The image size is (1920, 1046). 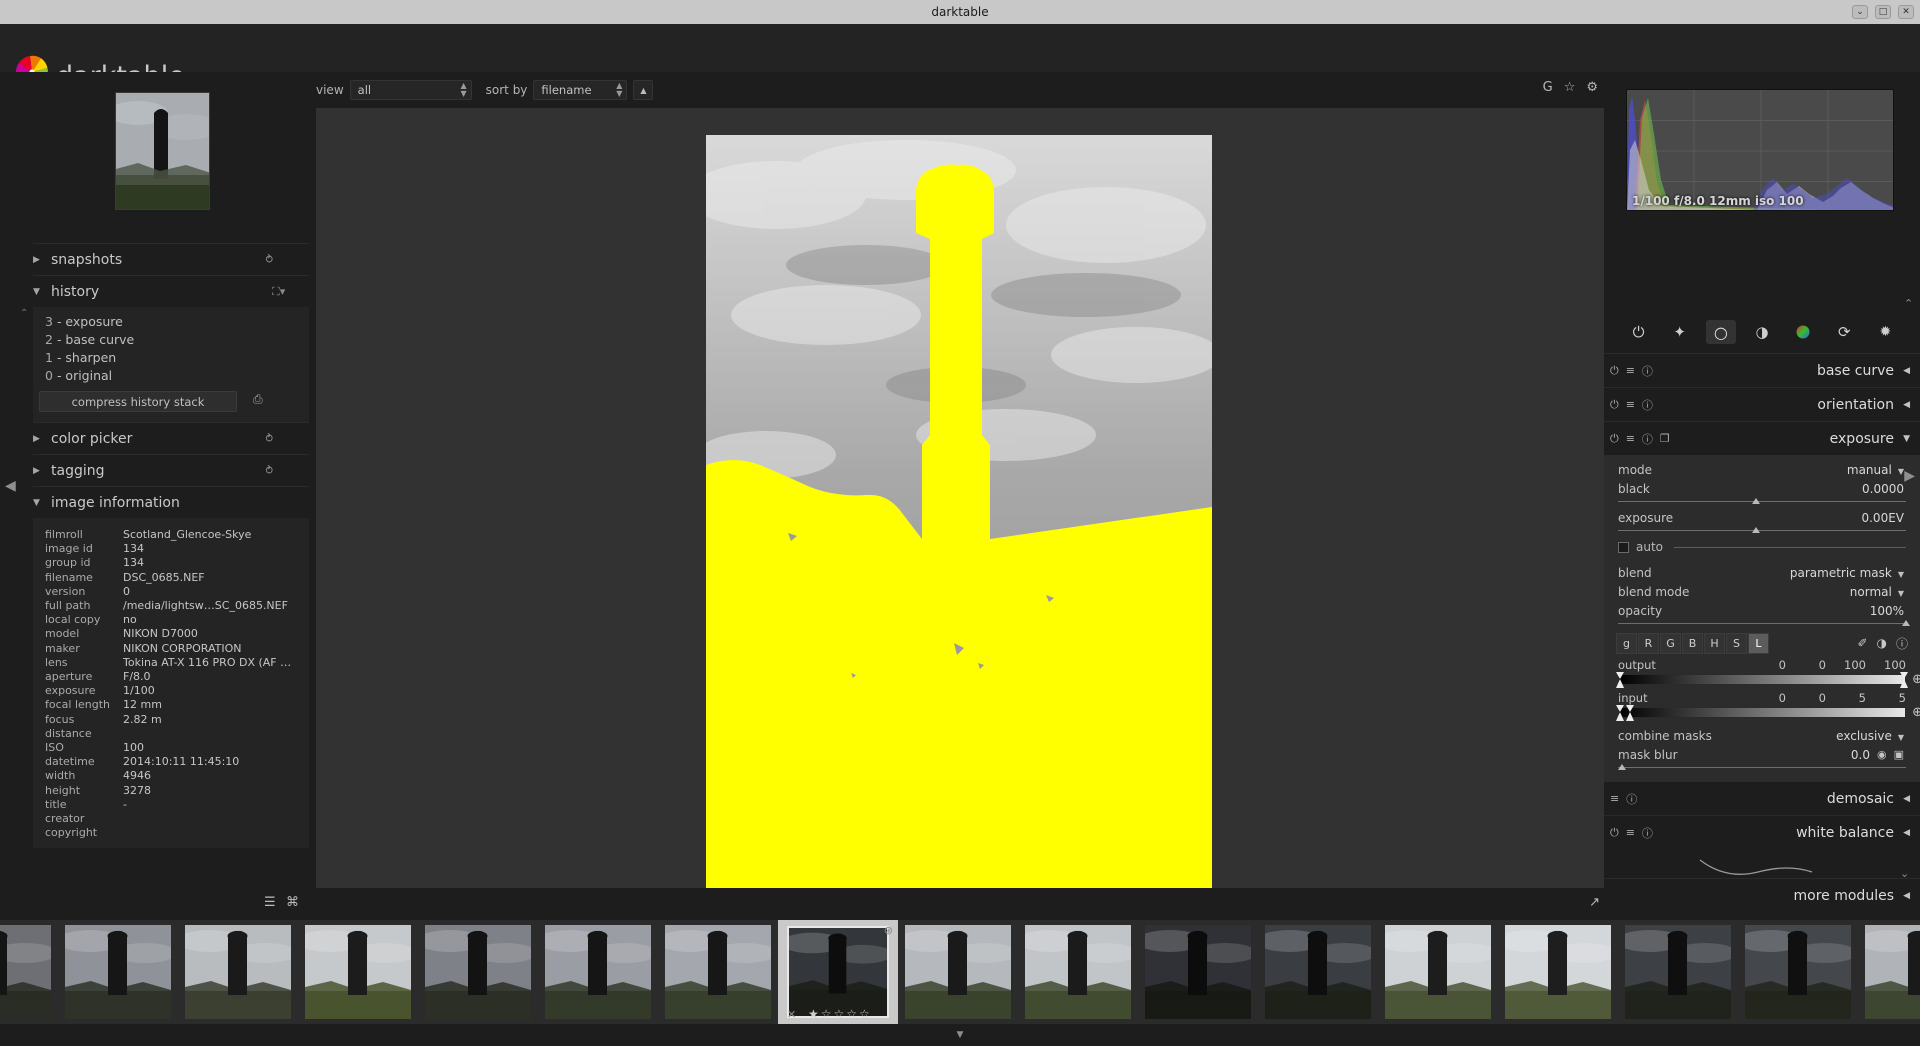 I want to click on correction-group-icon: ⟳, so click(x=1844, y=332).